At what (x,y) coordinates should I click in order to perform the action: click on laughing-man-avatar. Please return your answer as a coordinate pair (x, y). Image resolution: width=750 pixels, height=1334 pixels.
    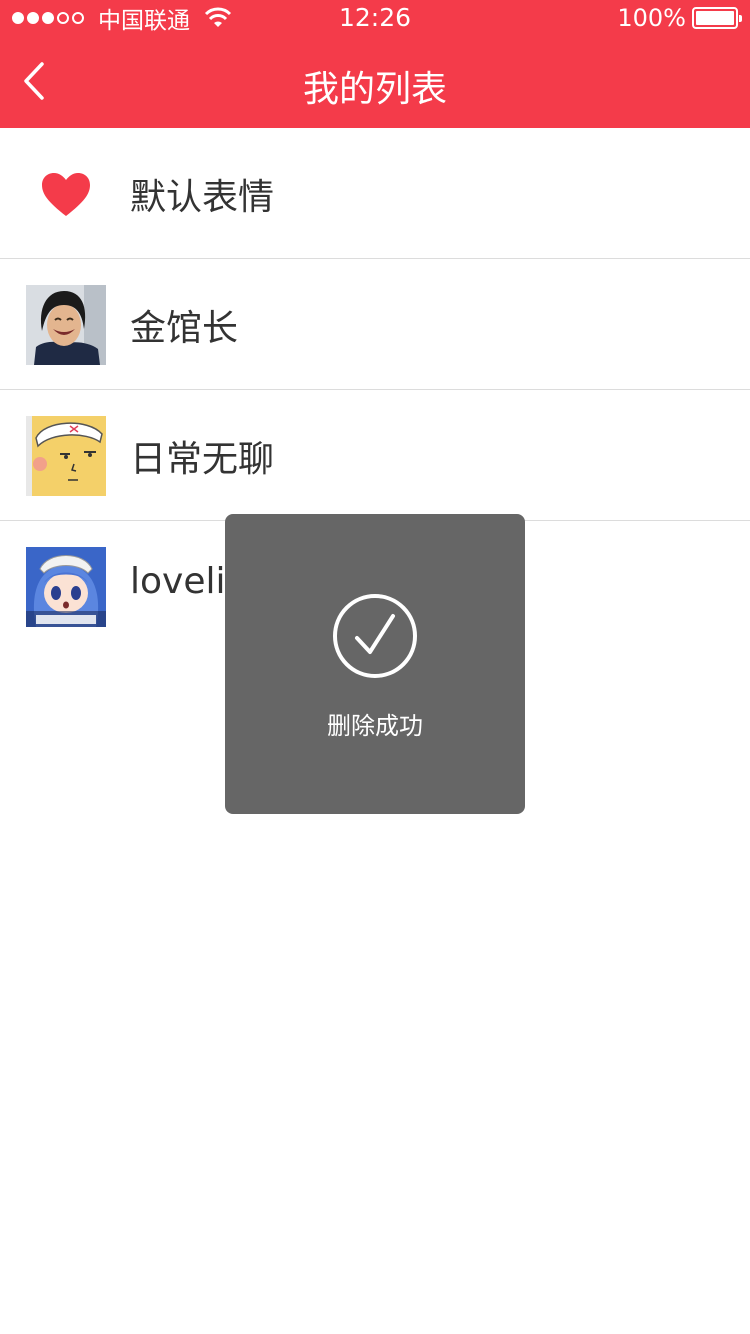
    Looking at the image, I should click on (66, 325).